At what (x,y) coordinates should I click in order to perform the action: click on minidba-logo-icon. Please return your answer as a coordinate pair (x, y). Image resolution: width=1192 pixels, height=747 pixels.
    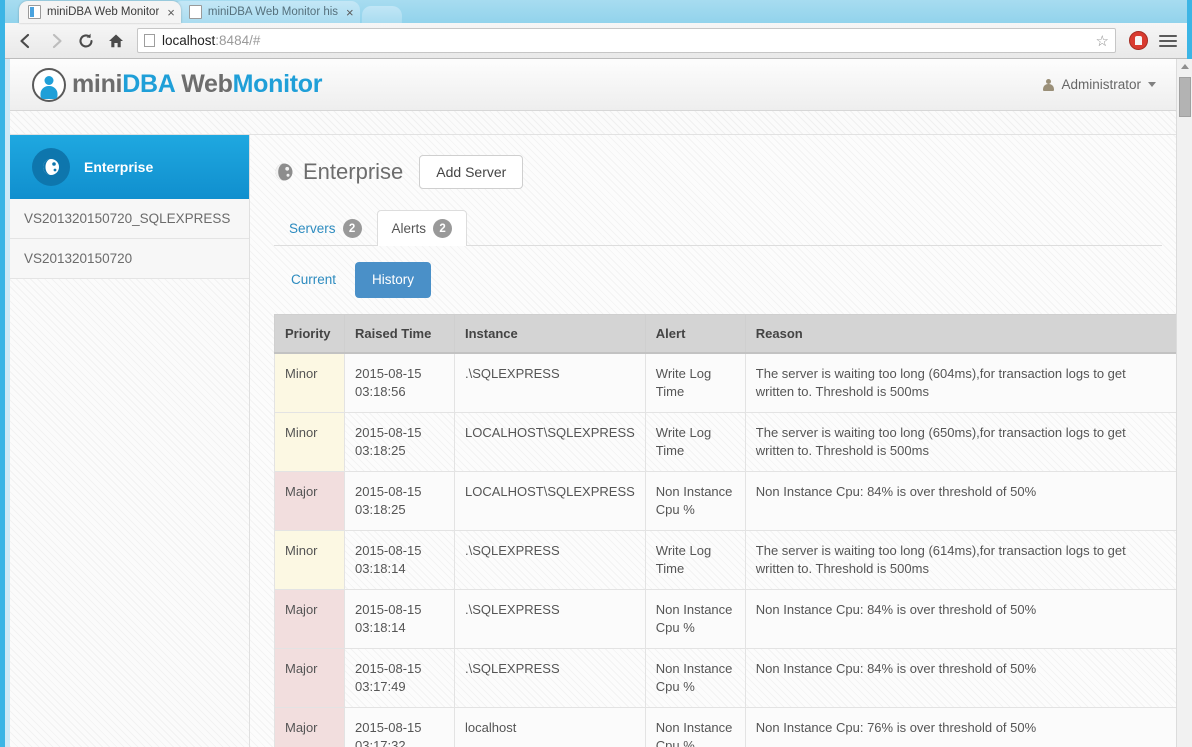
    Looking at the image, I should click on (49, 84).